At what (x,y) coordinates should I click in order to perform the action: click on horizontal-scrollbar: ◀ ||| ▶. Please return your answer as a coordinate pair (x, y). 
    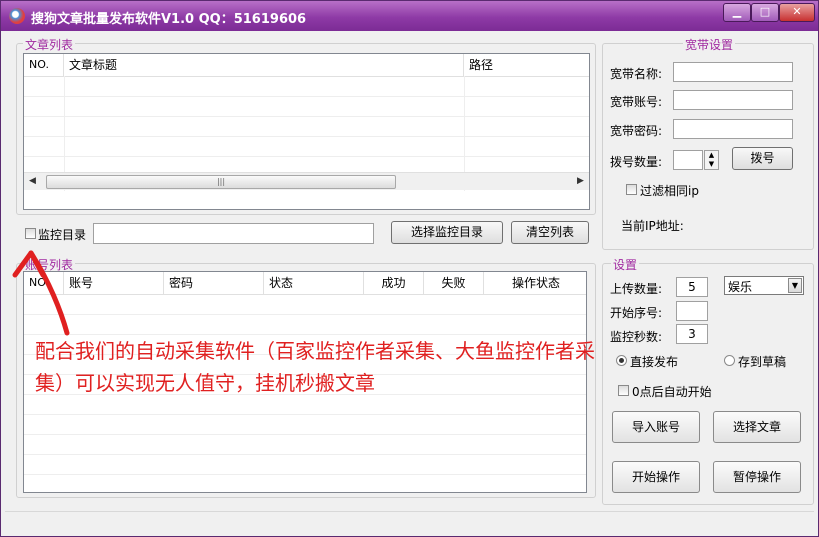
    Looking at the image, I should click on (306, 181).